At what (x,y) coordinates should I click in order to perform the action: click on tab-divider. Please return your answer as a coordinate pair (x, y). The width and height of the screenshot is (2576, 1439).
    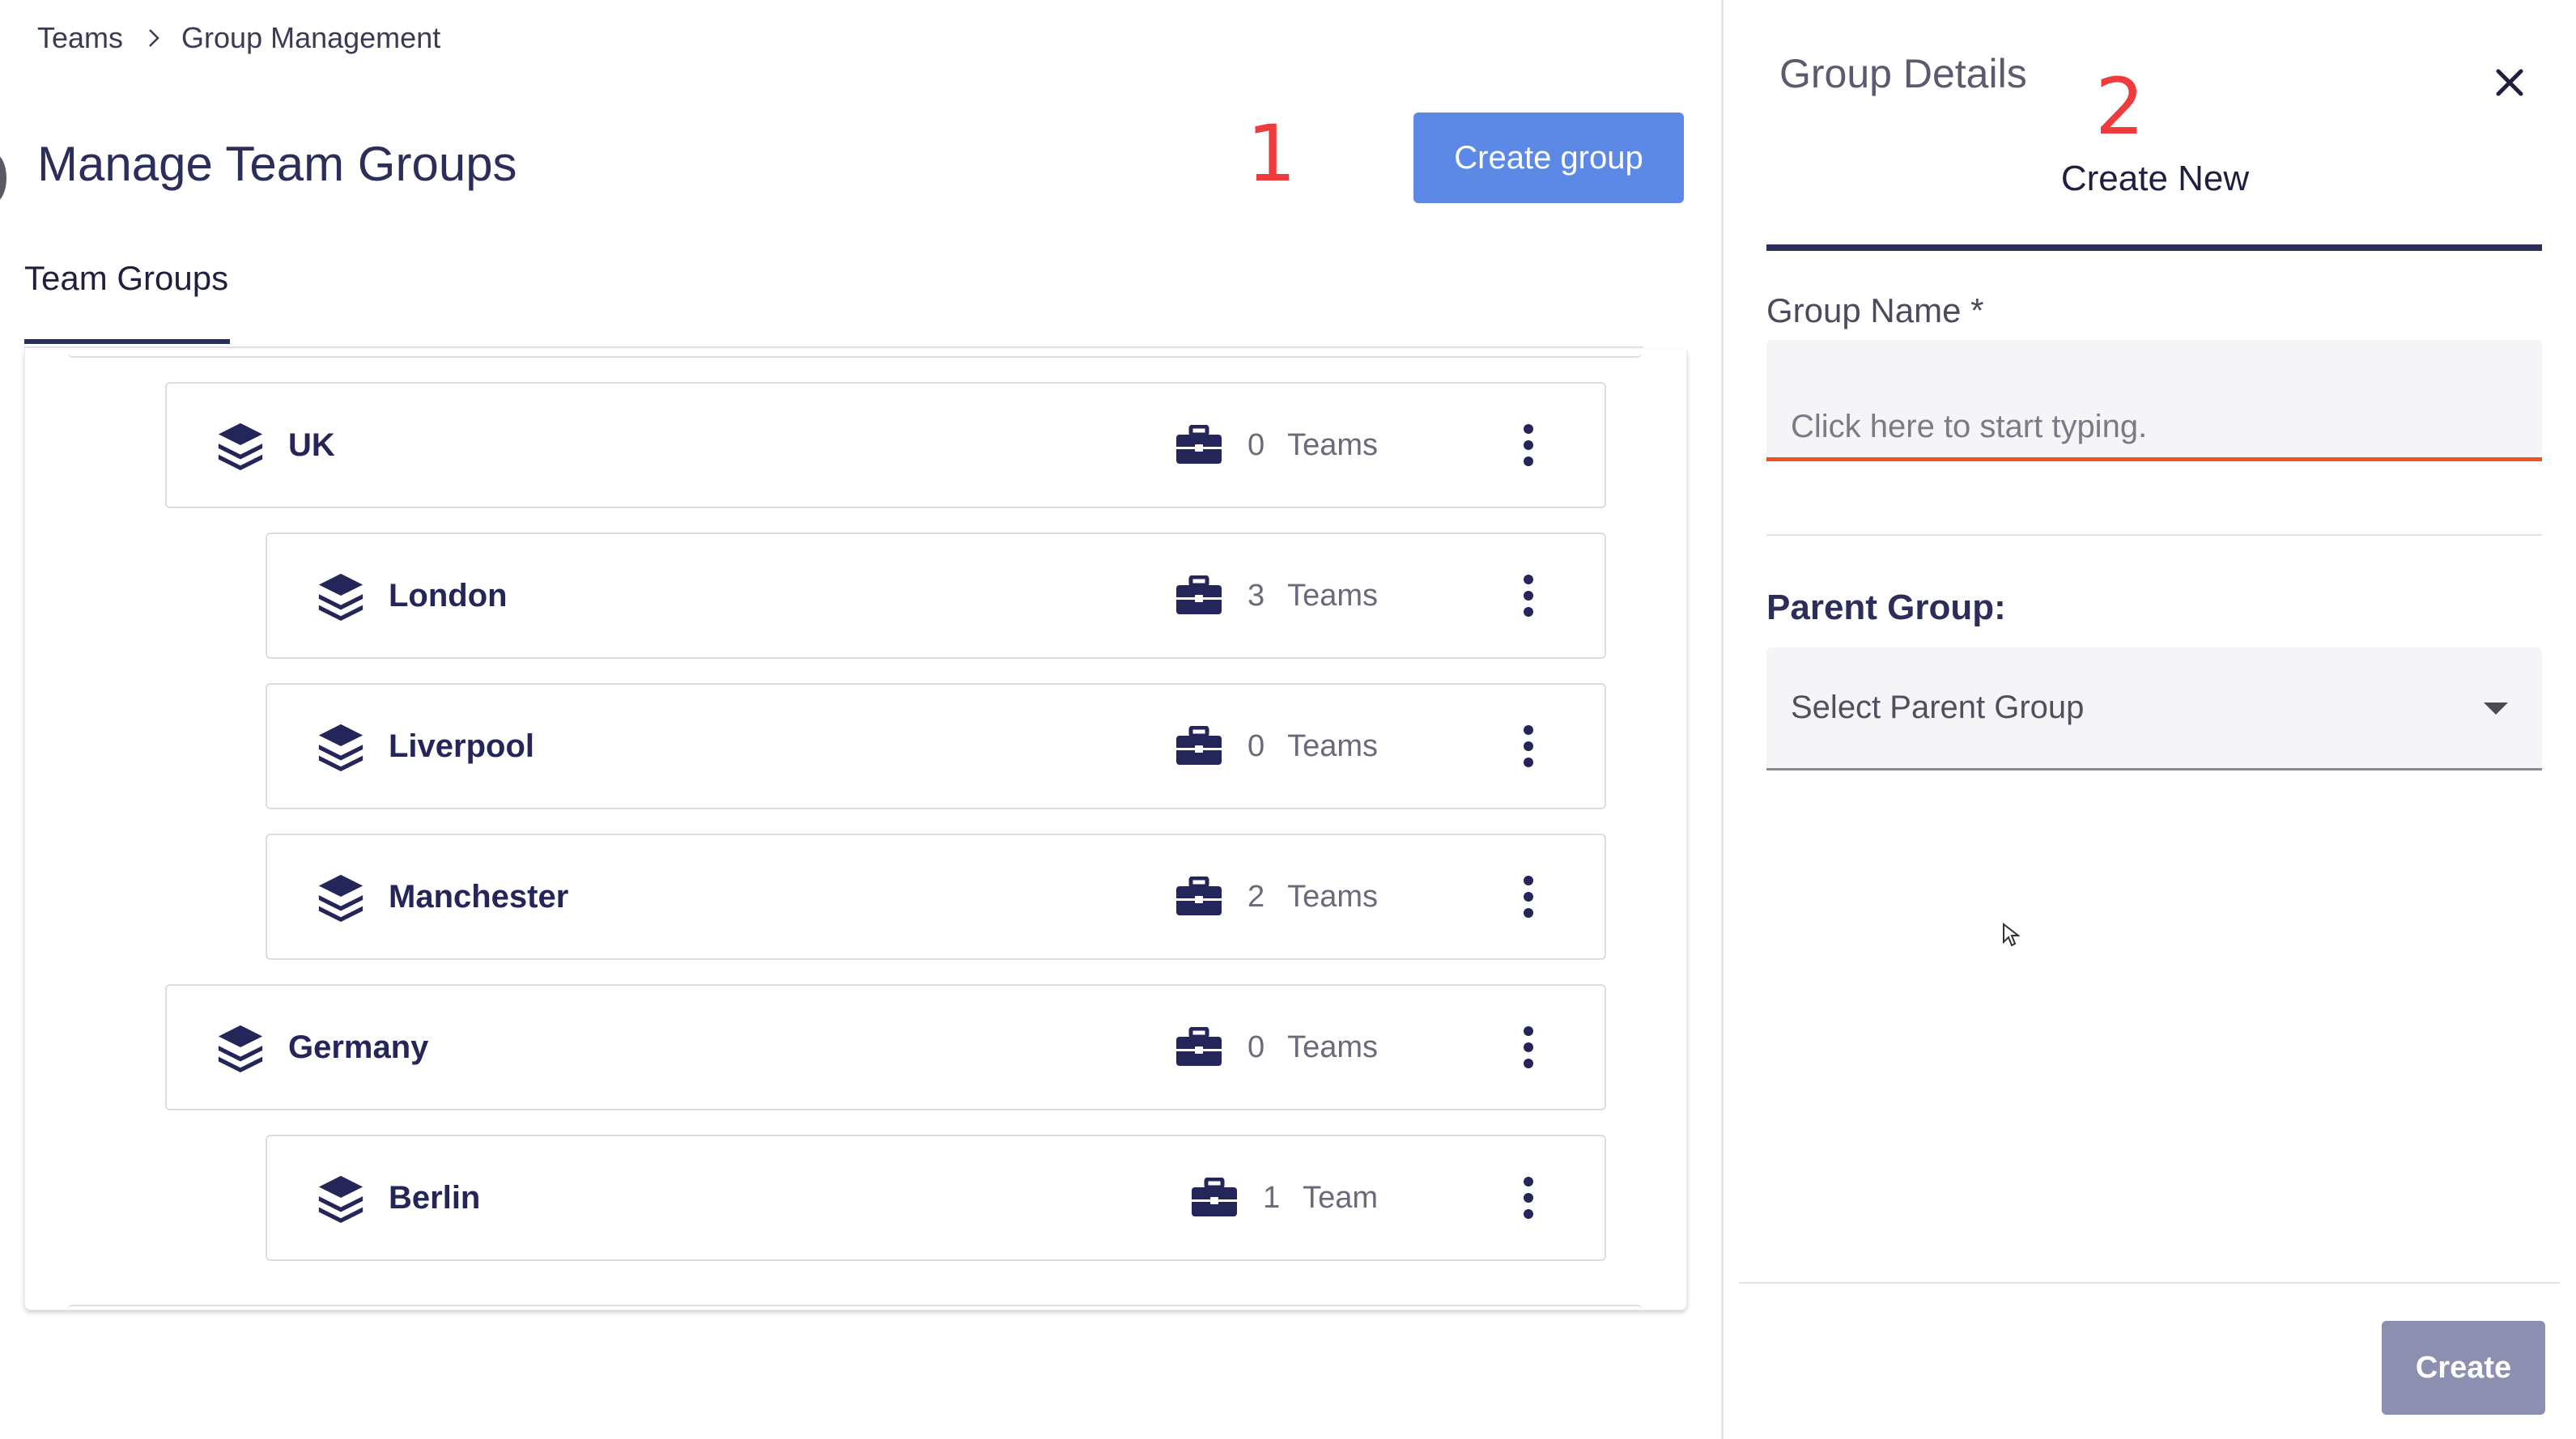
    Looking at the image, I should click on (834, 347).